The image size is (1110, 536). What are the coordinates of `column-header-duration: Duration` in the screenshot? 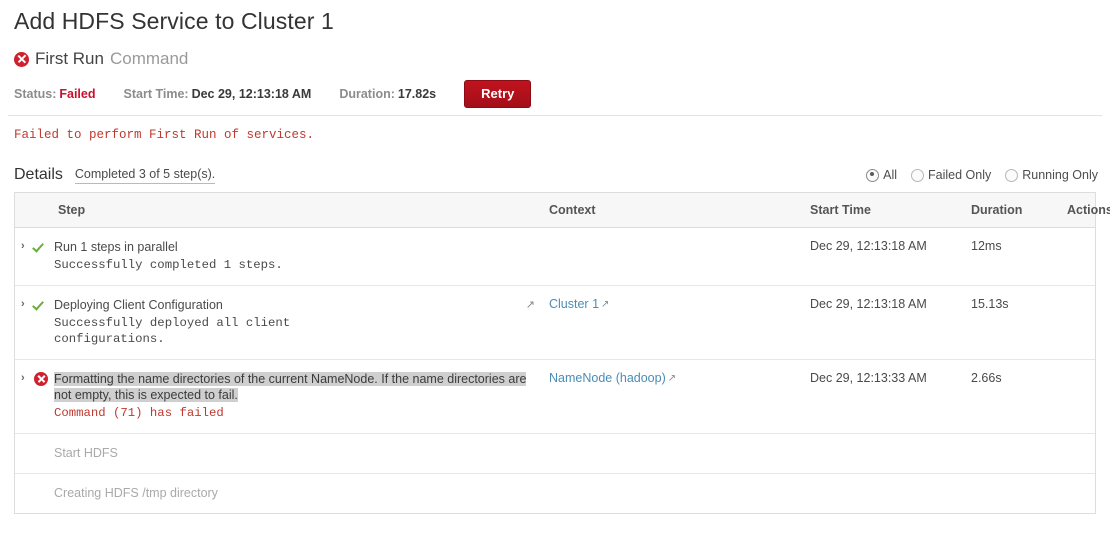 It's located at (1019, 210).